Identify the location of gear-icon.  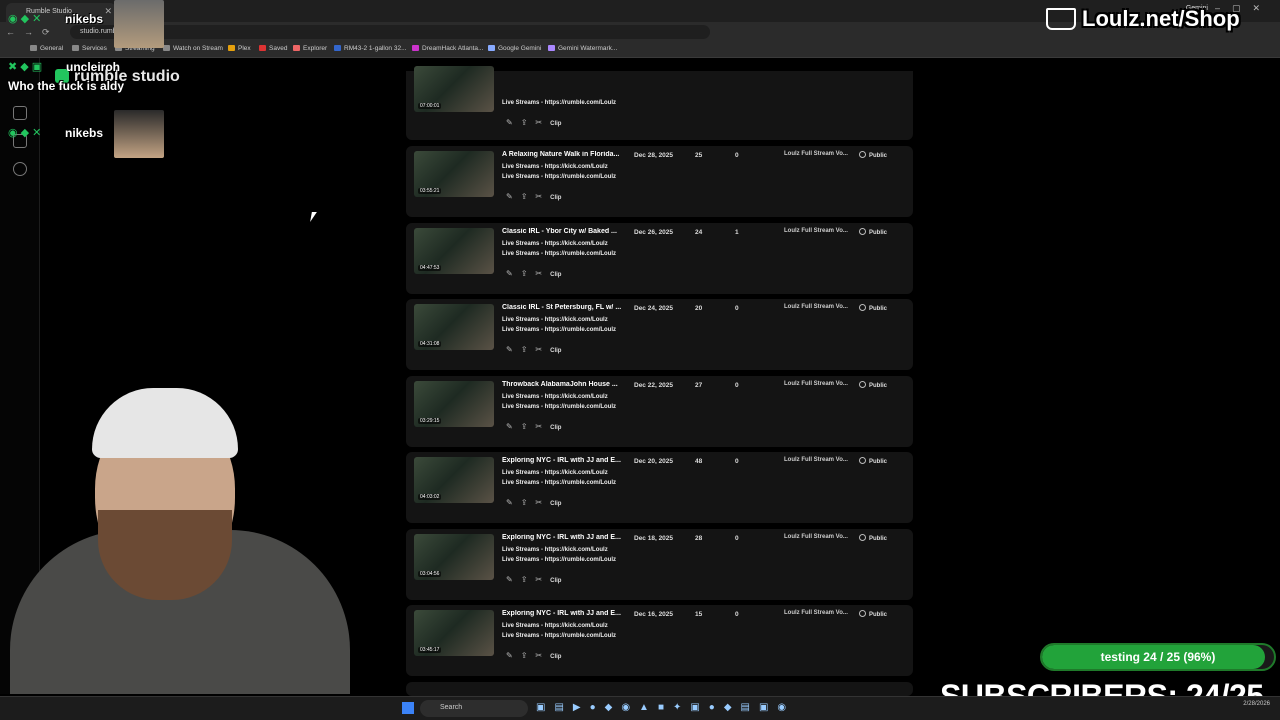
(20, 169).